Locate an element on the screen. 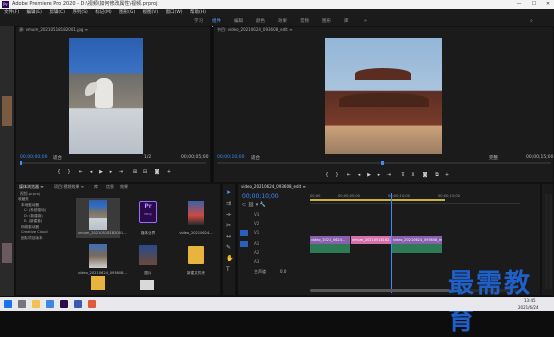 This screenshot has width=554, height=337. workspace-tab: 库 is located at coordinates (346, 21).